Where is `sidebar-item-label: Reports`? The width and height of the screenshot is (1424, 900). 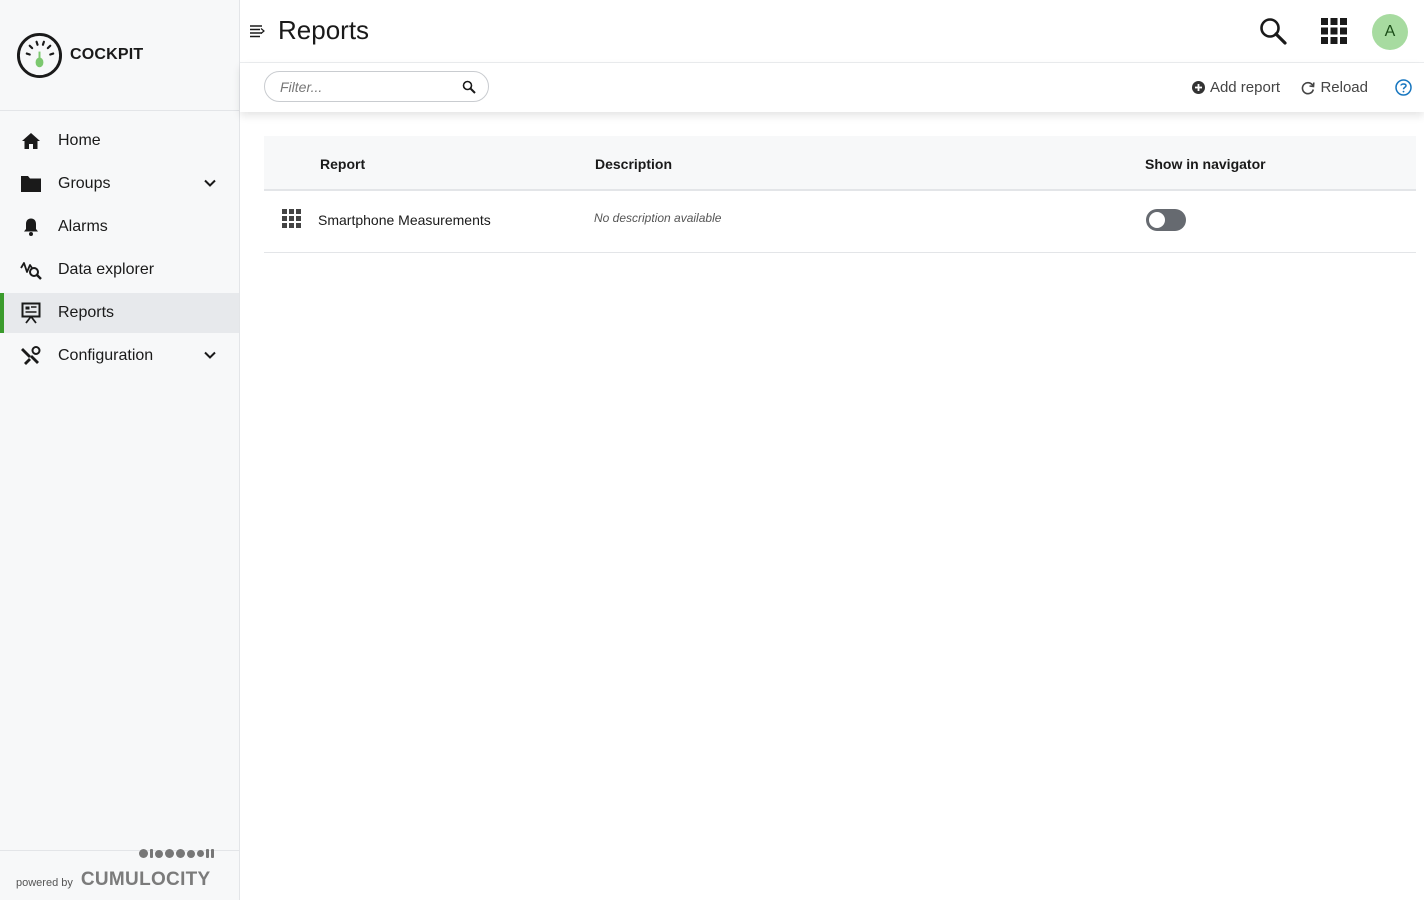
sidebar-item-label: Reports is located at coordinates (86, 312).